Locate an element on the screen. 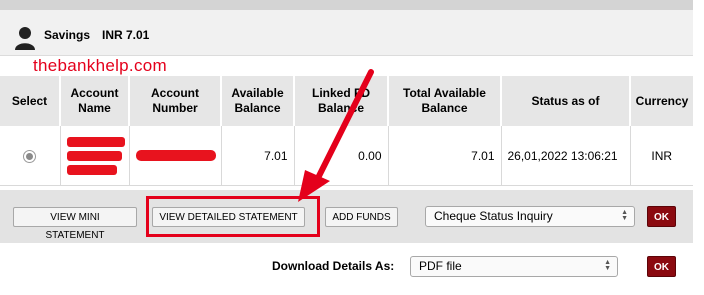 The height and width of the screenshot is (295, 704). download-format-label: Download Details As: is located at coordinates (333, 266).